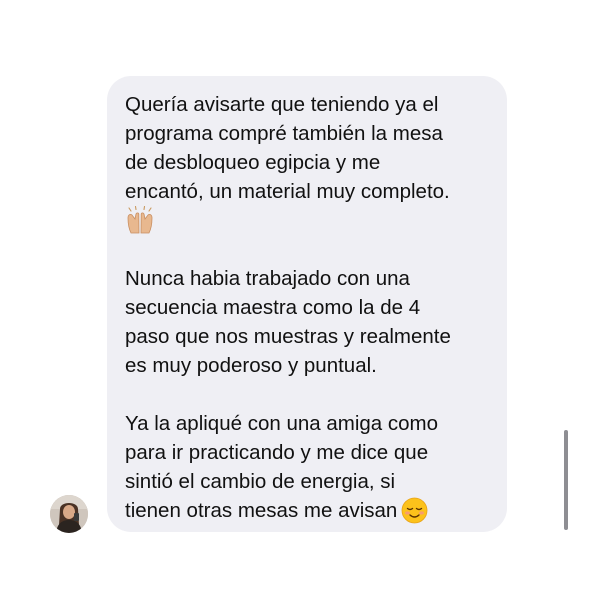 The image size is (600, 600). I want to click on scrollbar, so click(566, 480).